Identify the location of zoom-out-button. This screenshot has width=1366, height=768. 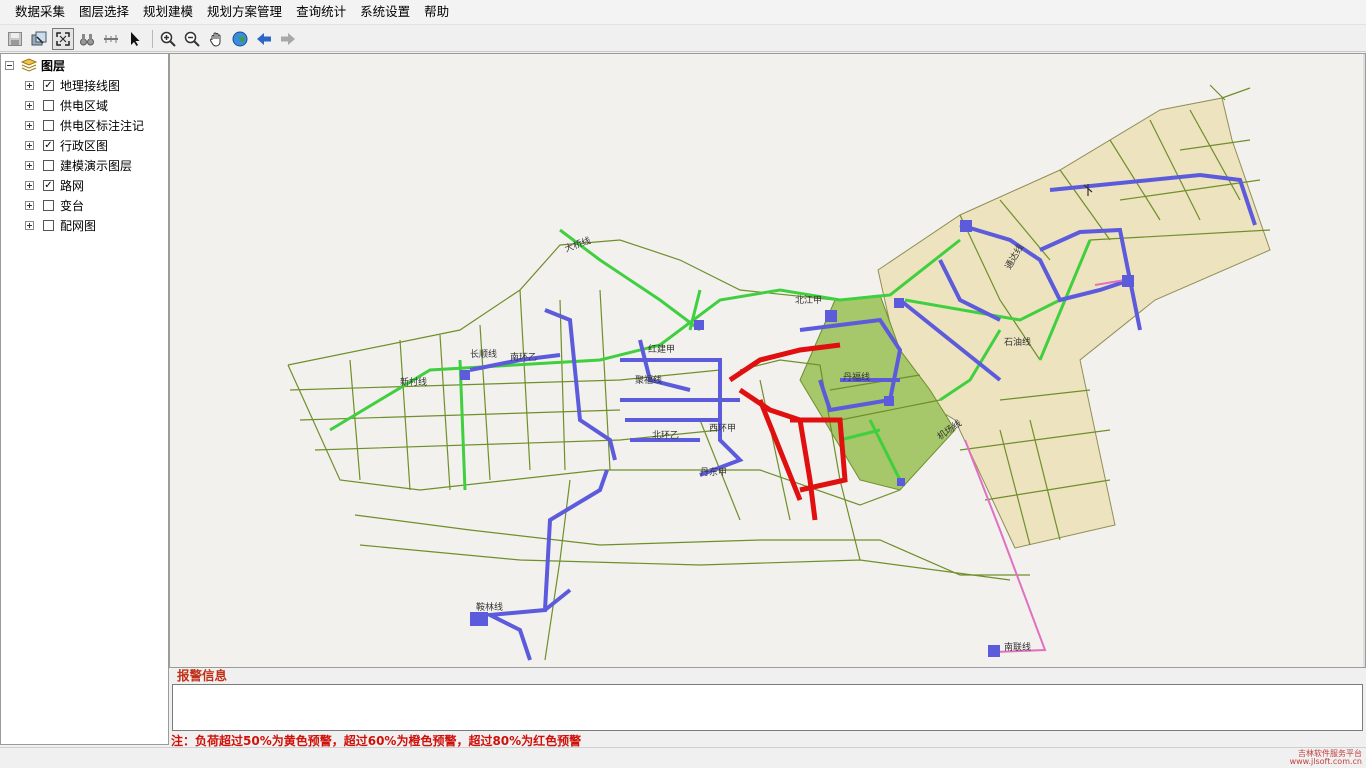
(192, 39).